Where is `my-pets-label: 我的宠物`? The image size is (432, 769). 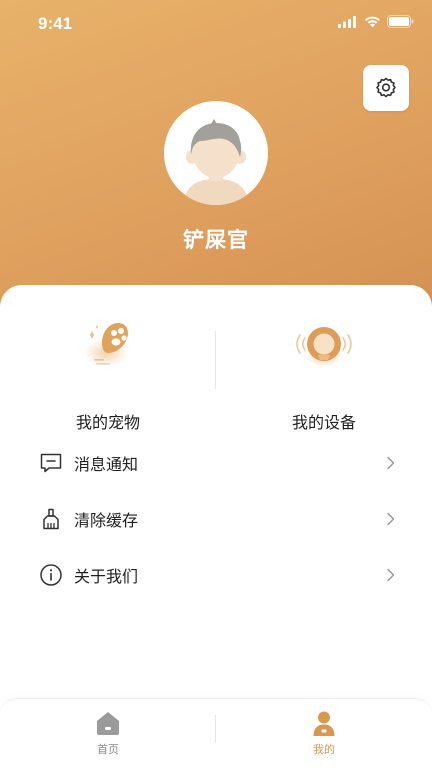
my-pets-label: 我的宠物 is located at coordinates (107, 422).